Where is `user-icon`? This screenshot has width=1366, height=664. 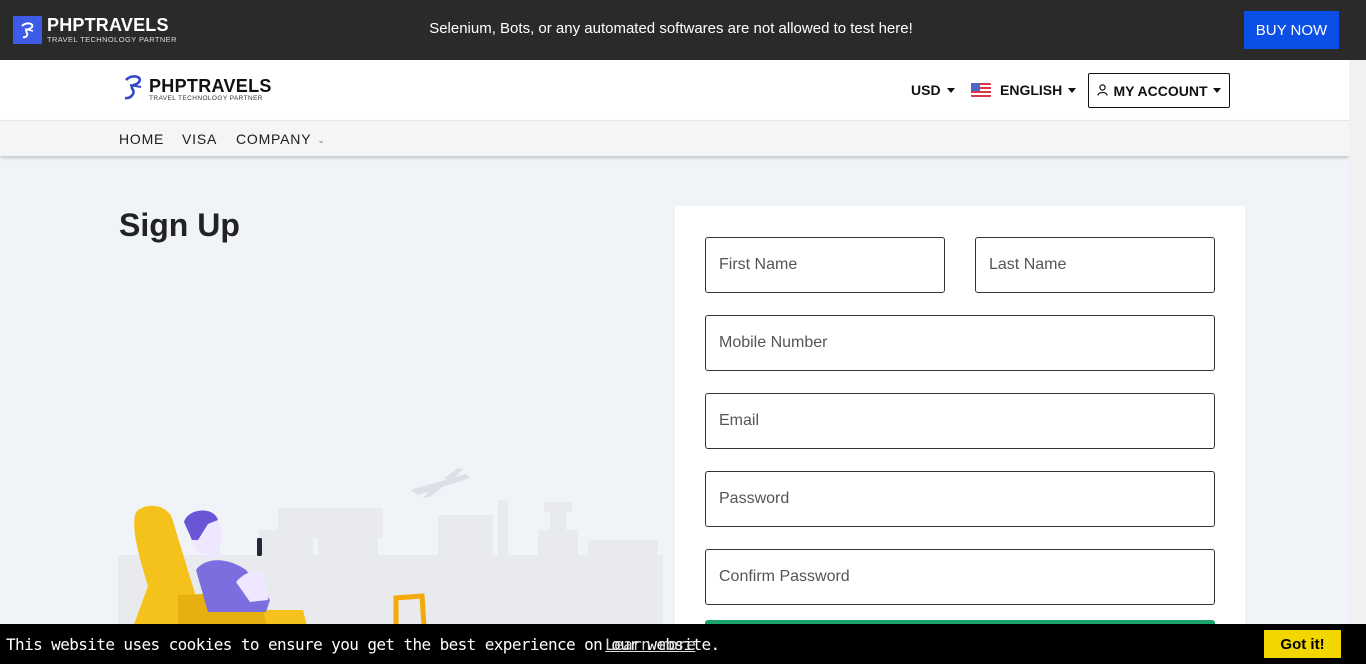 user-icon is located at coordinates (1103, 91).